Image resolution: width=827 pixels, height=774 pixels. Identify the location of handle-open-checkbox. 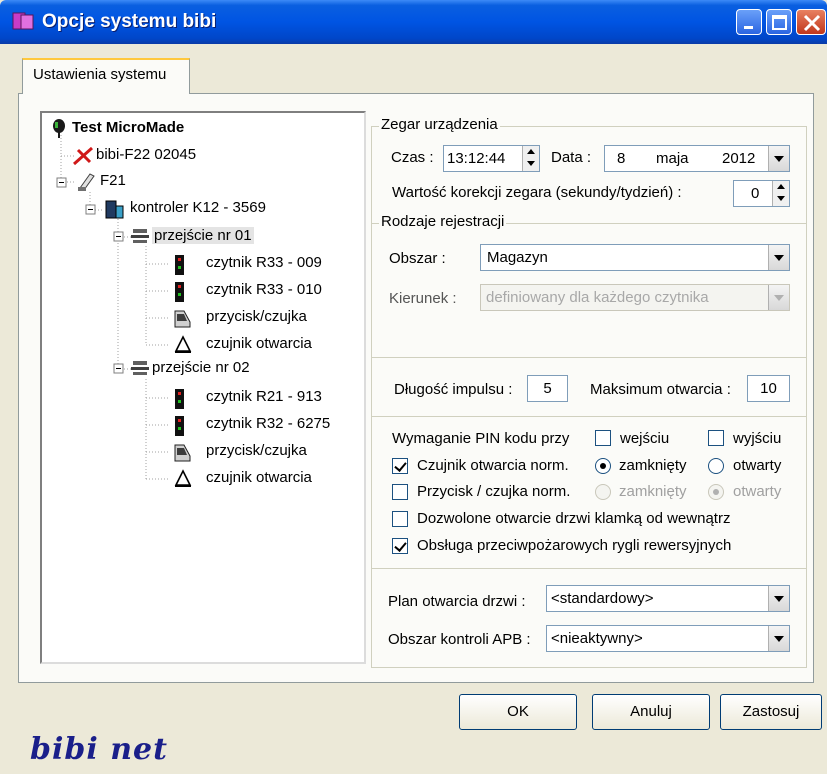
(400, 519).